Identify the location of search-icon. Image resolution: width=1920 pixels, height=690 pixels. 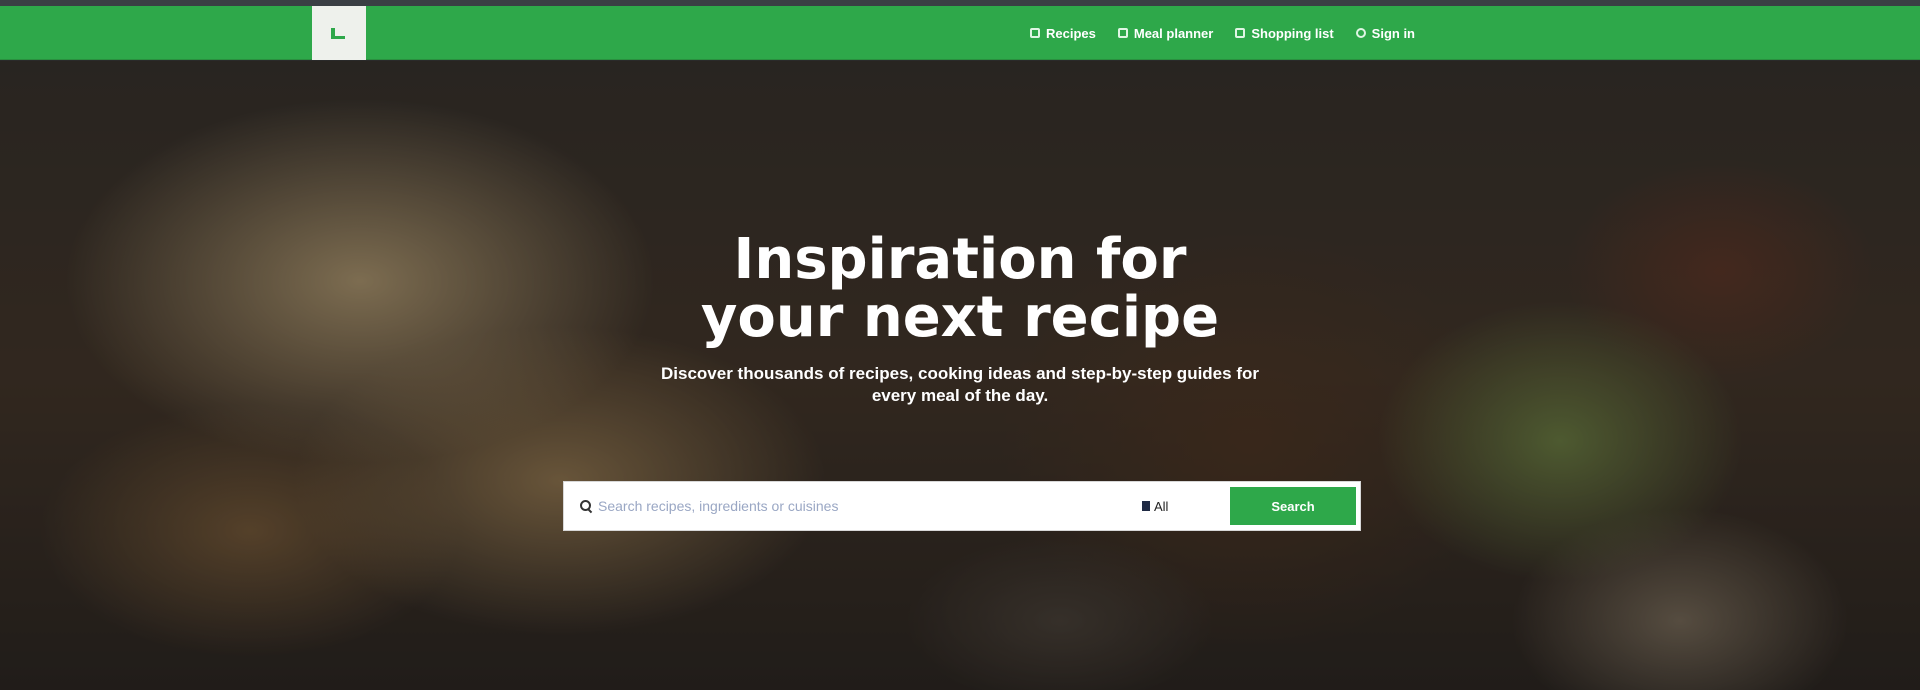
(586, 506).